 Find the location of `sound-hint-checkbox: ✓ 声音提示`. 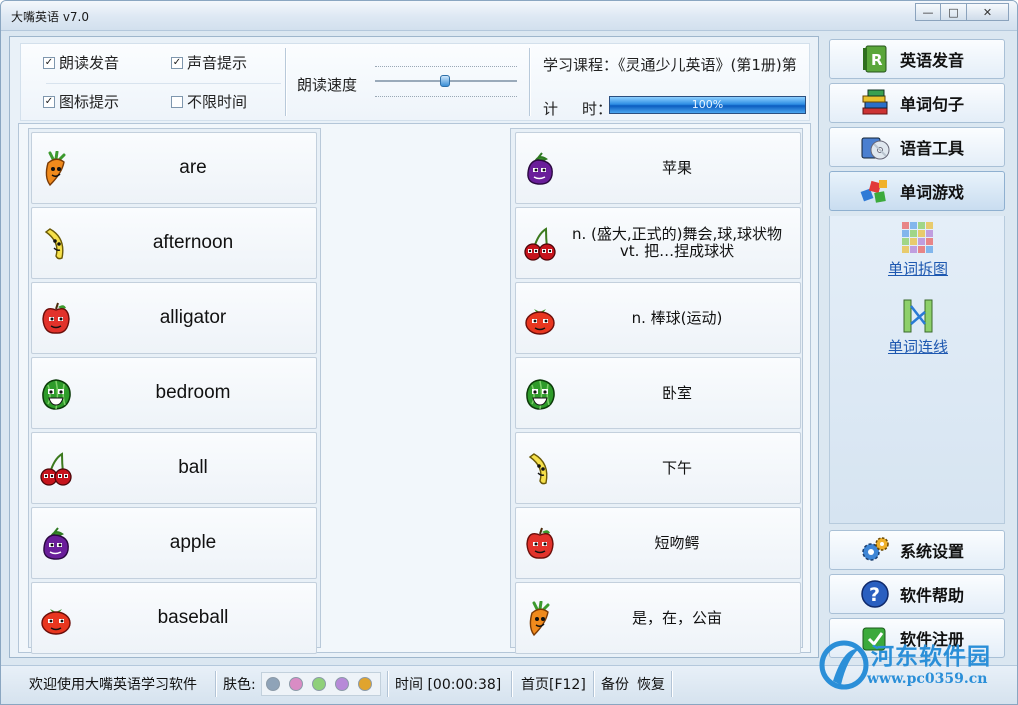

sound-hint-checkbox: ✓ 声音提示 is located at coordinates (209, 62).